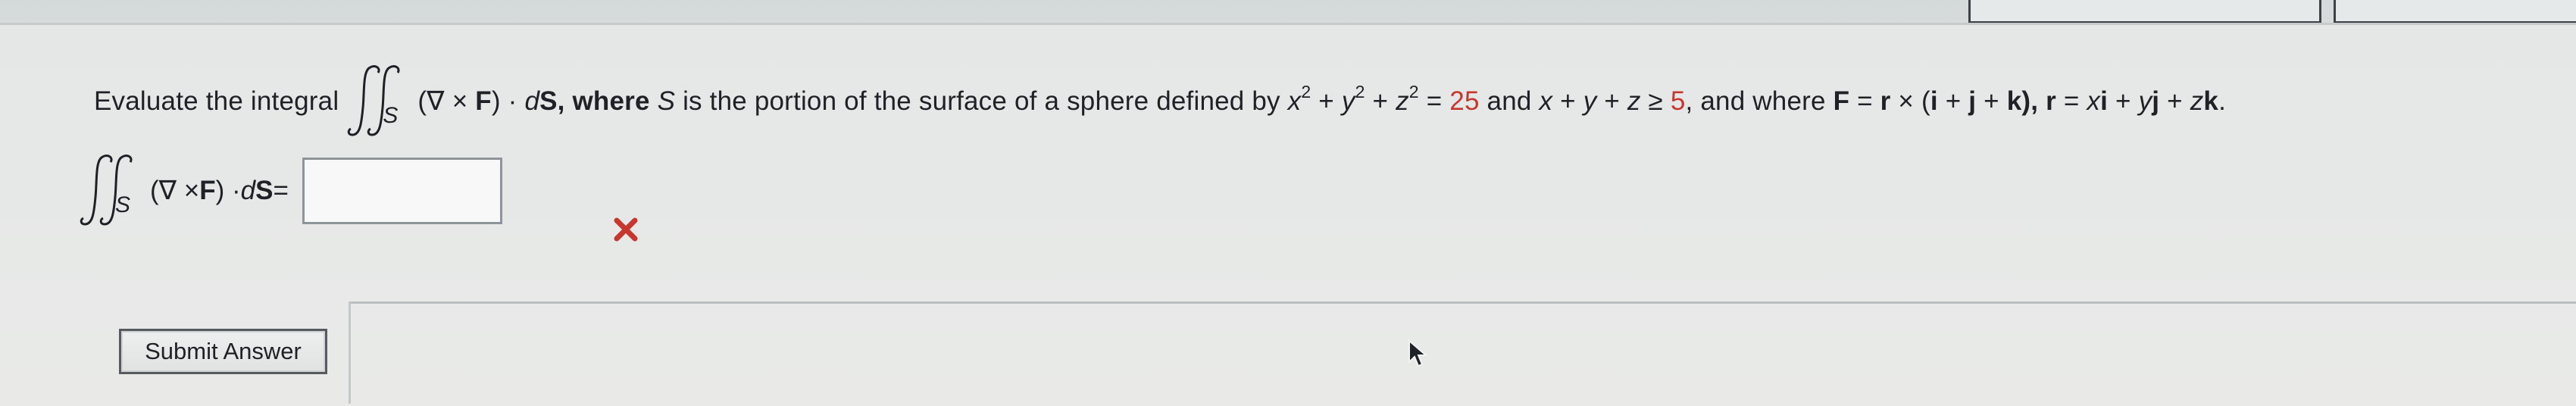 Image resolution: width=2576 pixels, height=406 pixels. What do you see at coordinates (1991, 101) in the screenshot?
I see `plus-6: +` at bounding box center [1991, 101].